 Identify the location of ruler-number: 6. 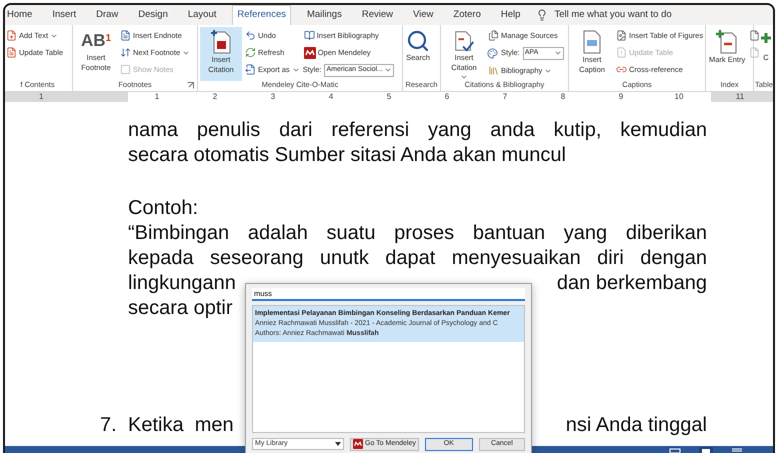
(447, 97).